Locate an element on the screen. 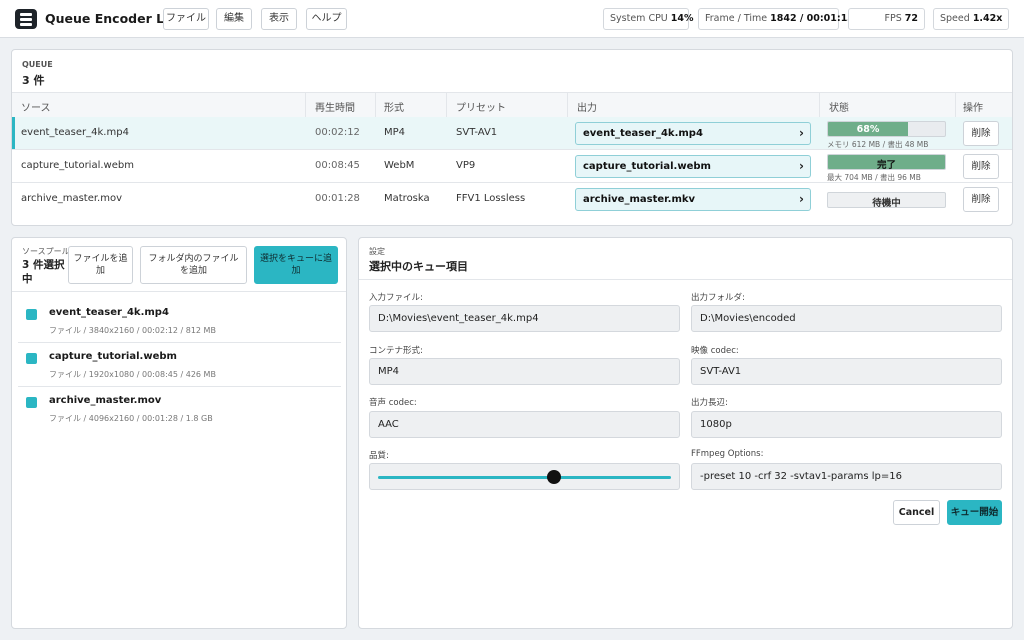 This screenshot has height=640, width=1024. col-action: 操作 is located at coordinates (973, 108).